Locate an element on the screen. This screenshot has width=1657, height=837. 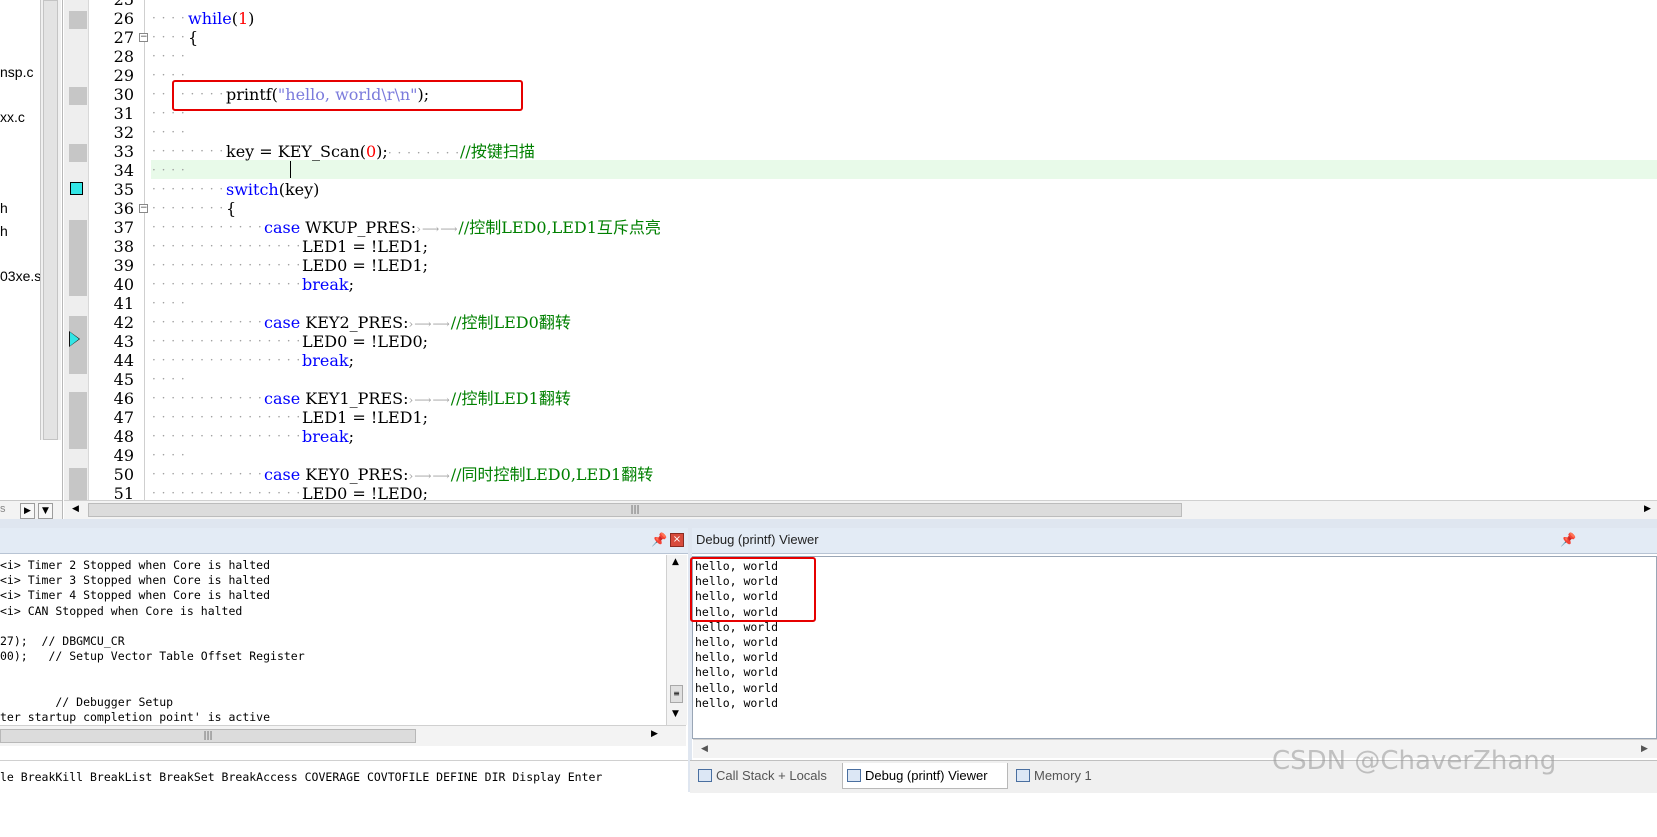
tab-debug-printf-viewer: Debug (printf) Viewer is located at coordinates (925, 776).